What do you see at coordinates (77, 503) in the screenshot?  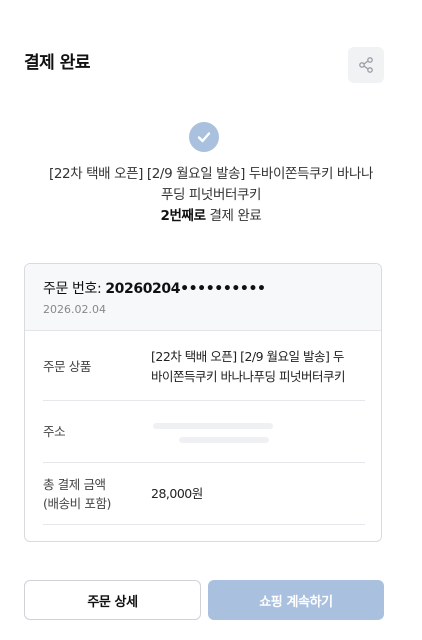 I see `total-label-line2: (배송비 포함)` at bounding box center [77, 503].